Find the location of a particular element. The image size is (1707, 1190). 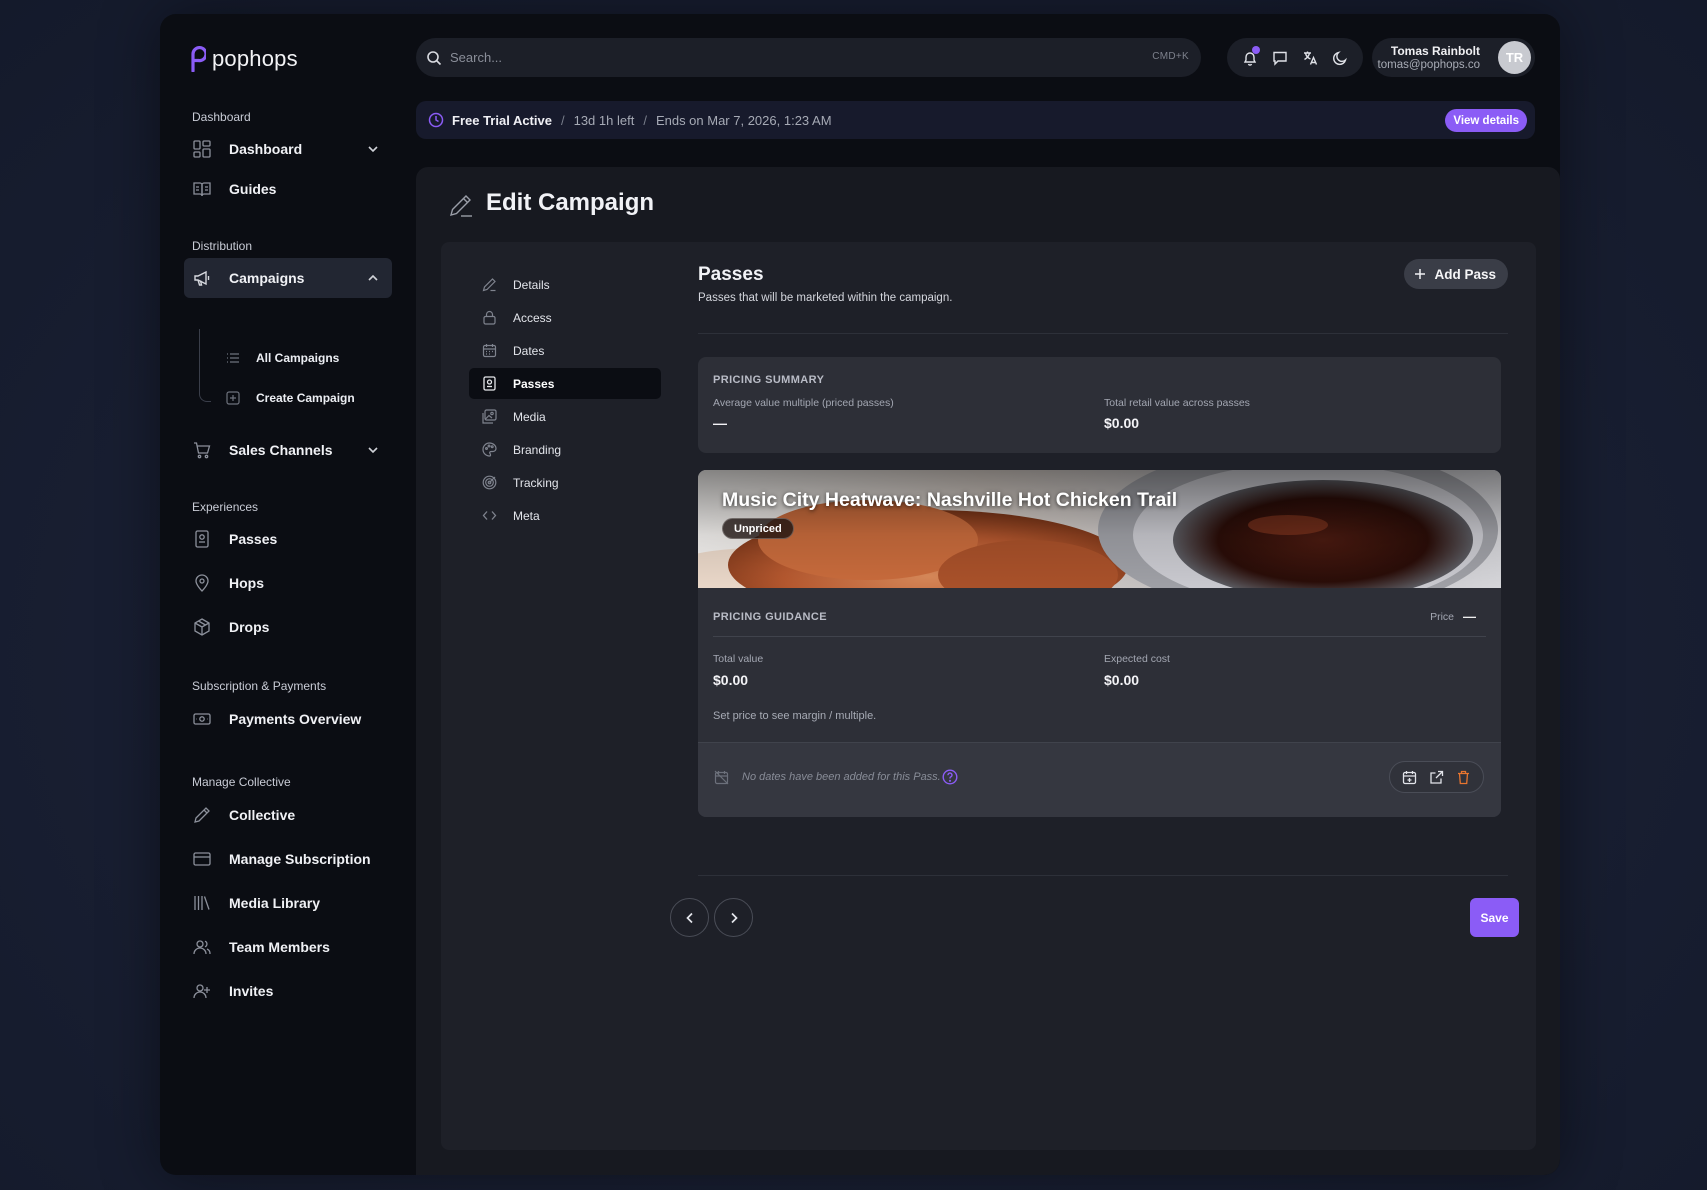

pass-icon is located at coordinates (202, 539).